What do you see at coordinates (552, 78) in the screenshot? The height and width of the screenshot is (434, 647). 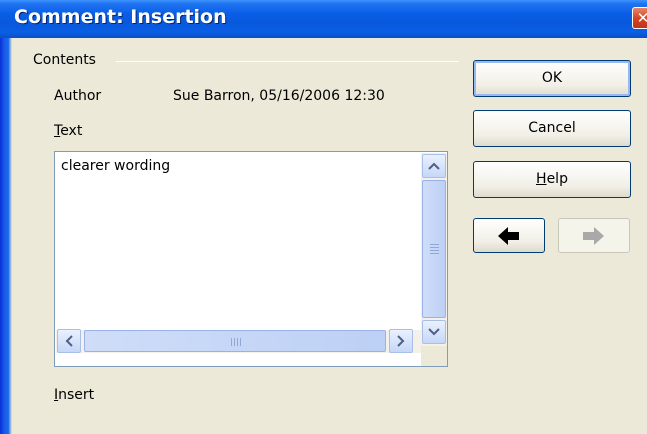 I see `ok-button: OK` at bounding box center [552, 78].